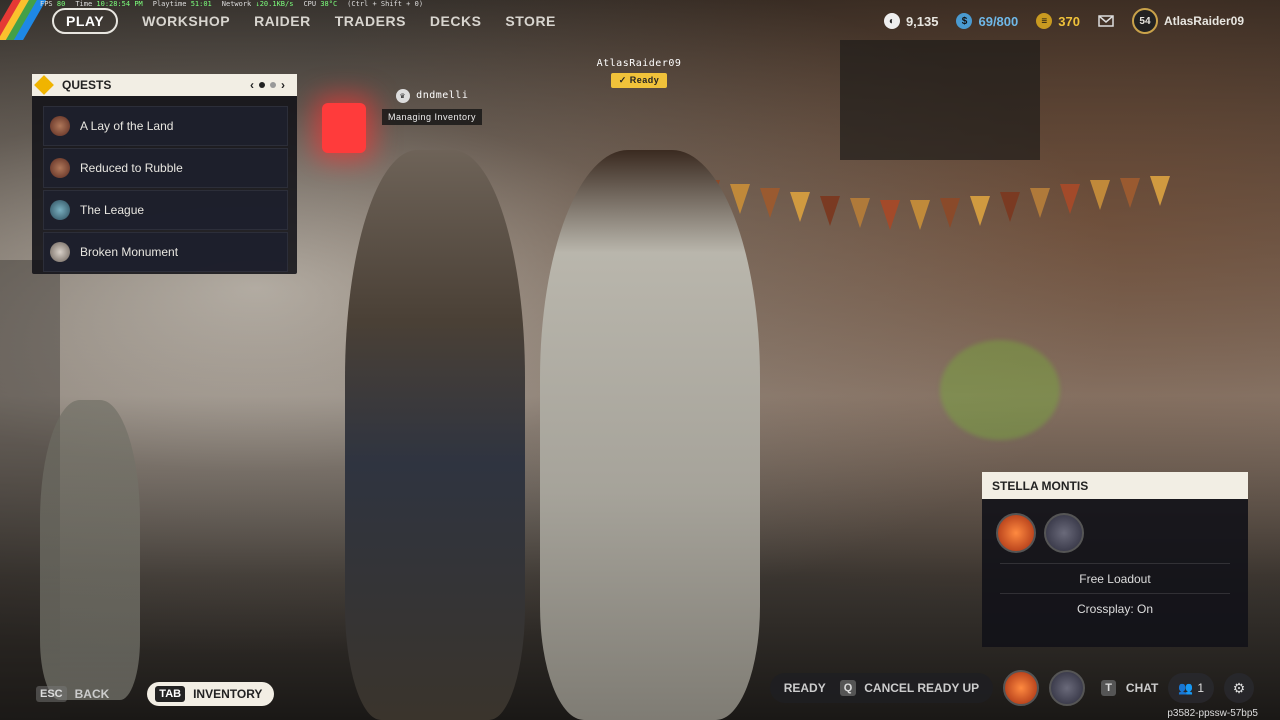 The height and width of the screenshot is (720, 1280). What do you see at coordinates (164, 85) in the screenshot?
I see `quests-header: QUESTS ‹ ›` at bounding box center [164, 85].